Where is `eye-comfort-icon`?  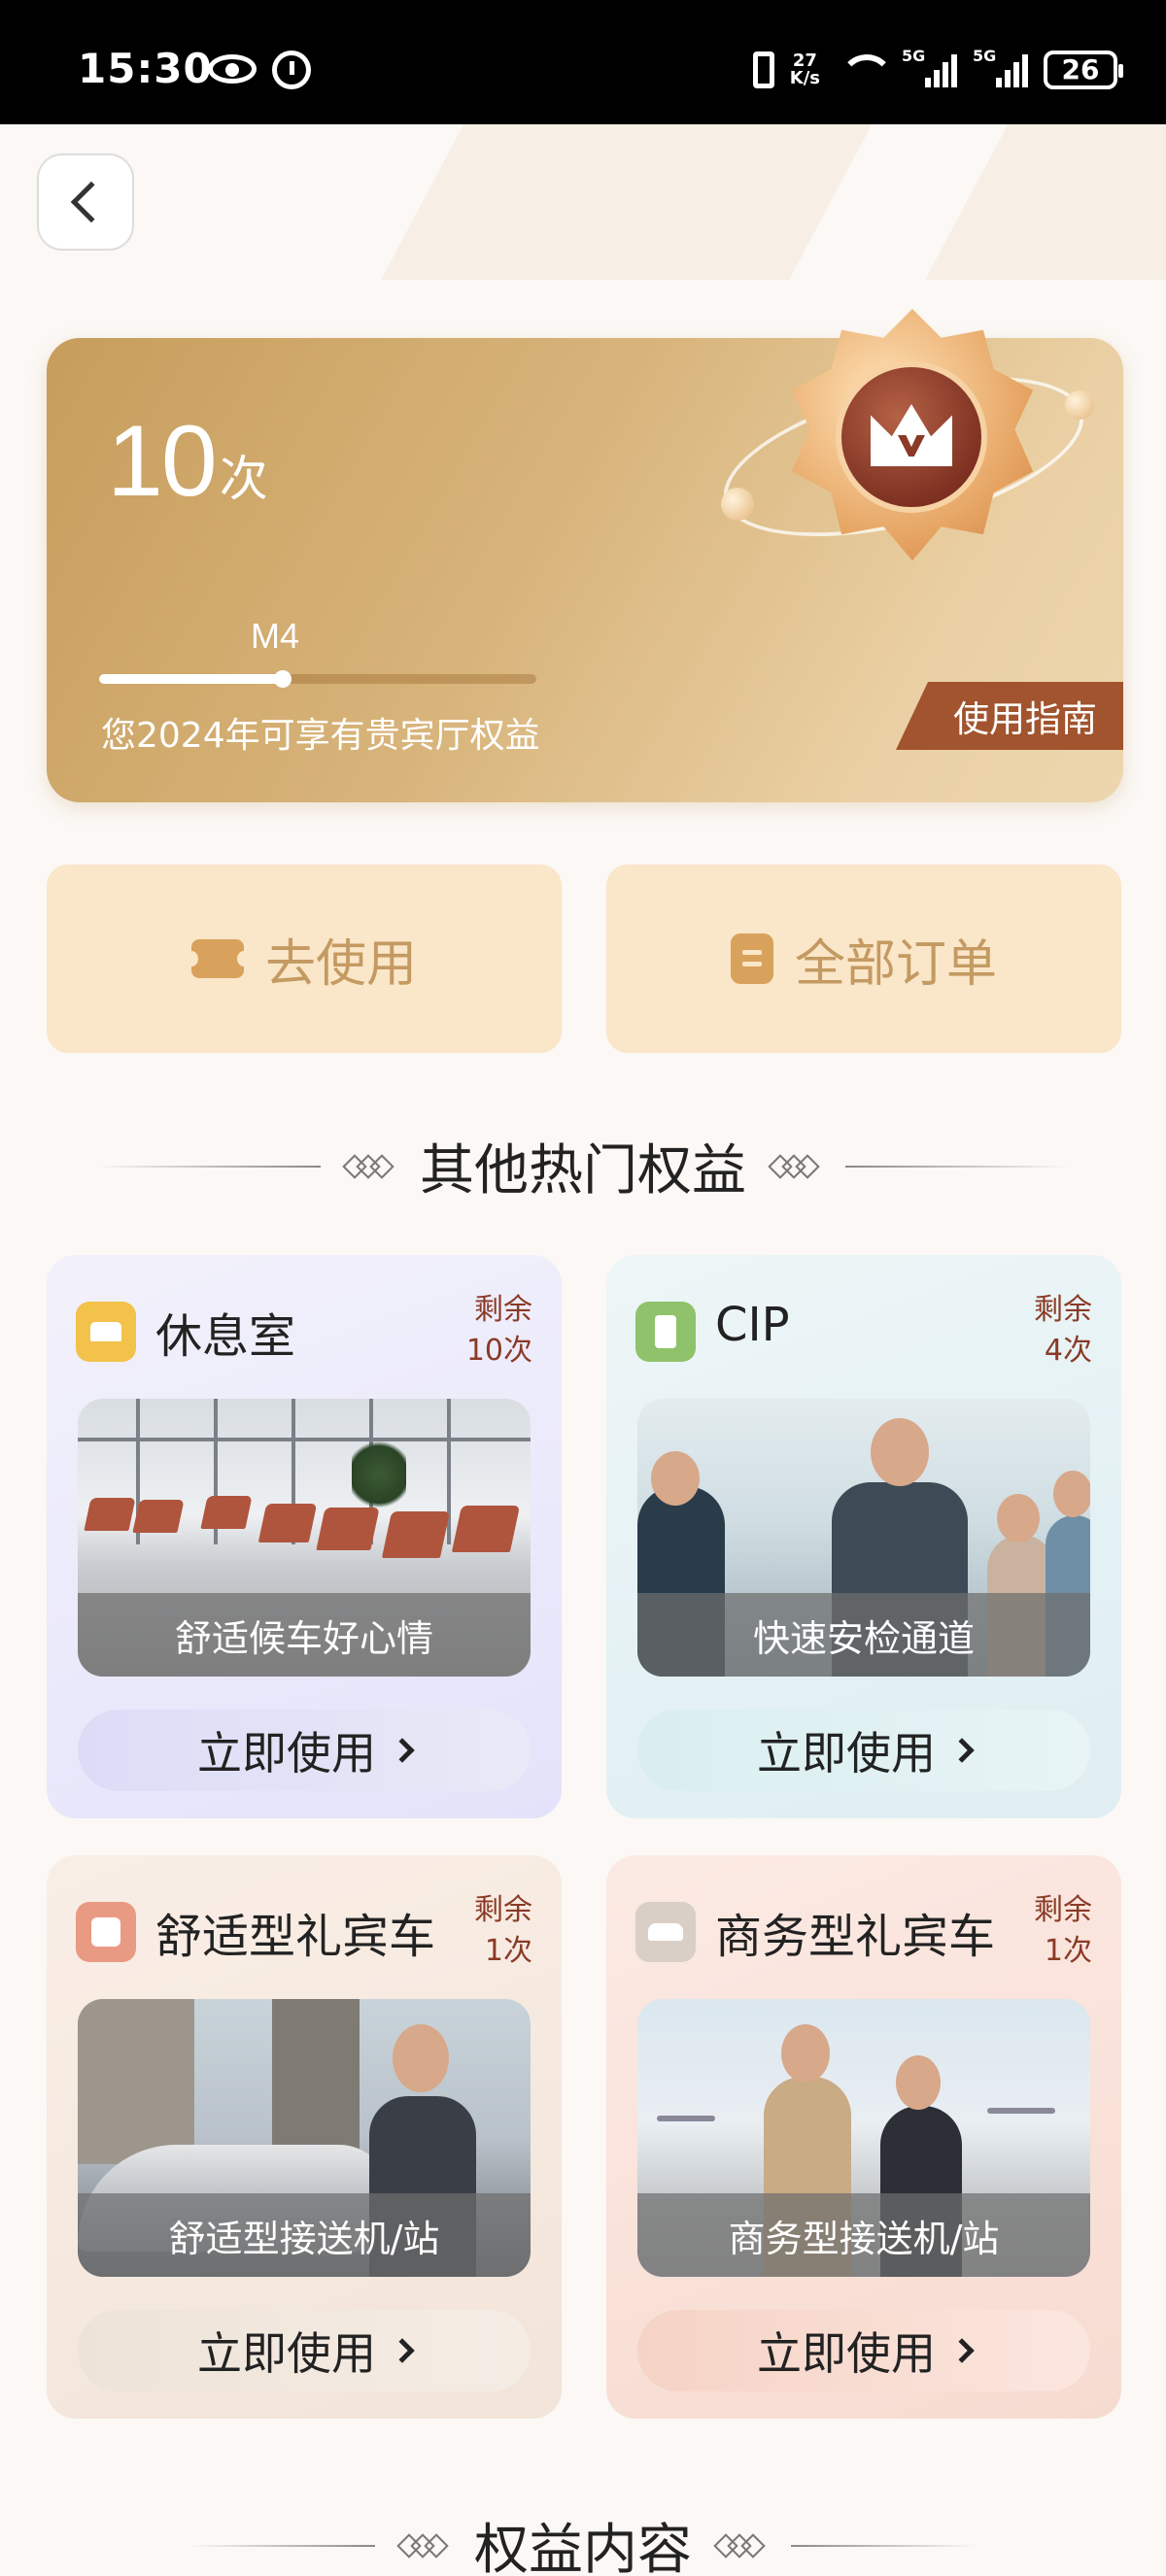
eye-comfort-icon is located at coordinates (232, 69).